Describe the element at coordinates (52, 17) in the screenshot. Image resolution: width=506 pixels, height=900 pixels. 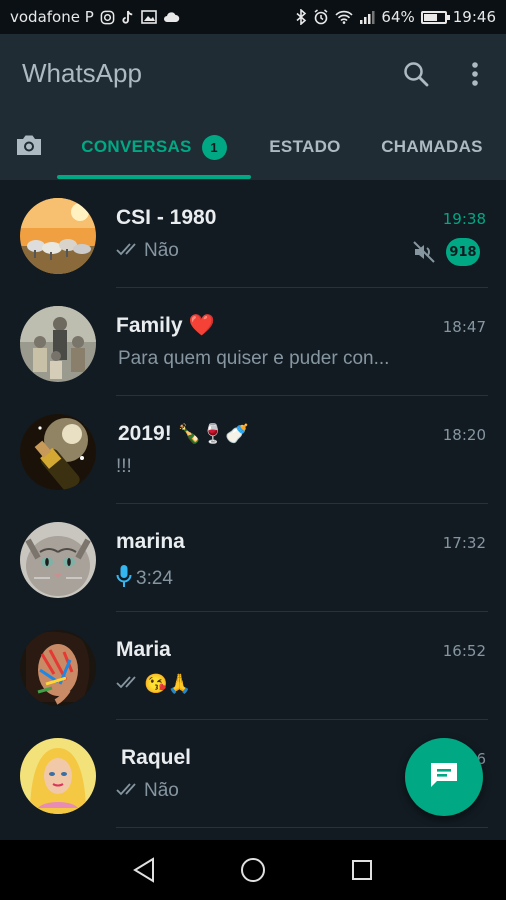
I see `carrier-label: vodafone P` at that location.